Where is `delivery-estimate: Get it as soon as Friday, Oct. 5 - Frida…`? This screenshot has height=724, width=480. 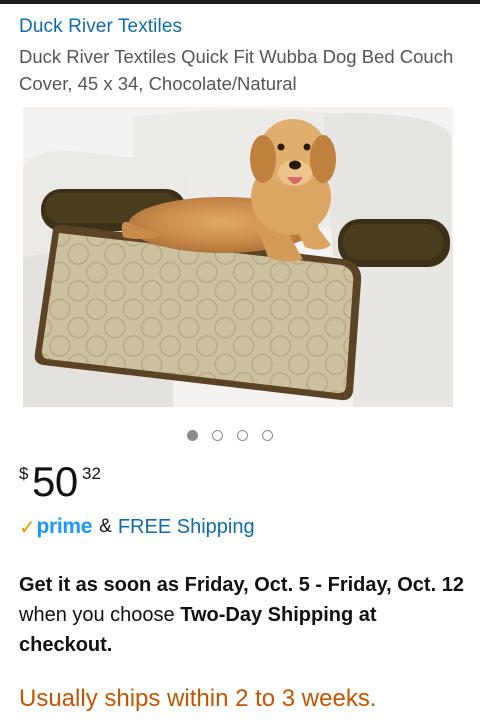 delivery-estimate: Get it as soon as Friday, Oct. 5 - Frida… is located at coordinates (244, 615).